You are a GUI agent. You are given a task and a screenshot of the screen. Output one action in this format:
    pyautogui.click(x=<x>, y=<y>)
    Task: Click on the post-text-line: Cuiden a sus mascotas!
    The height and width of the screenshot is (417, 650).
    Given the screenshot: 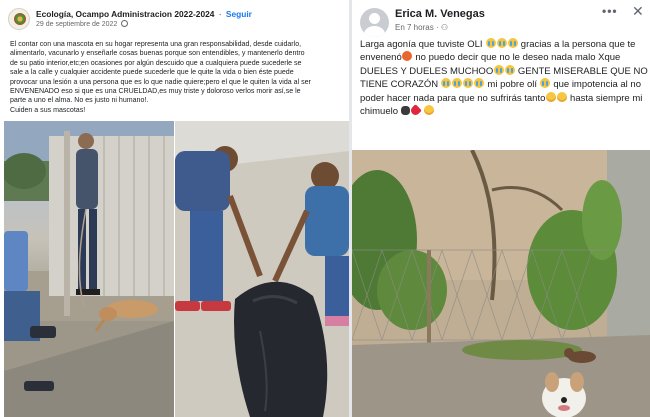 What is the action you would take?
    pyautogui.click(x=48, y=110)
    